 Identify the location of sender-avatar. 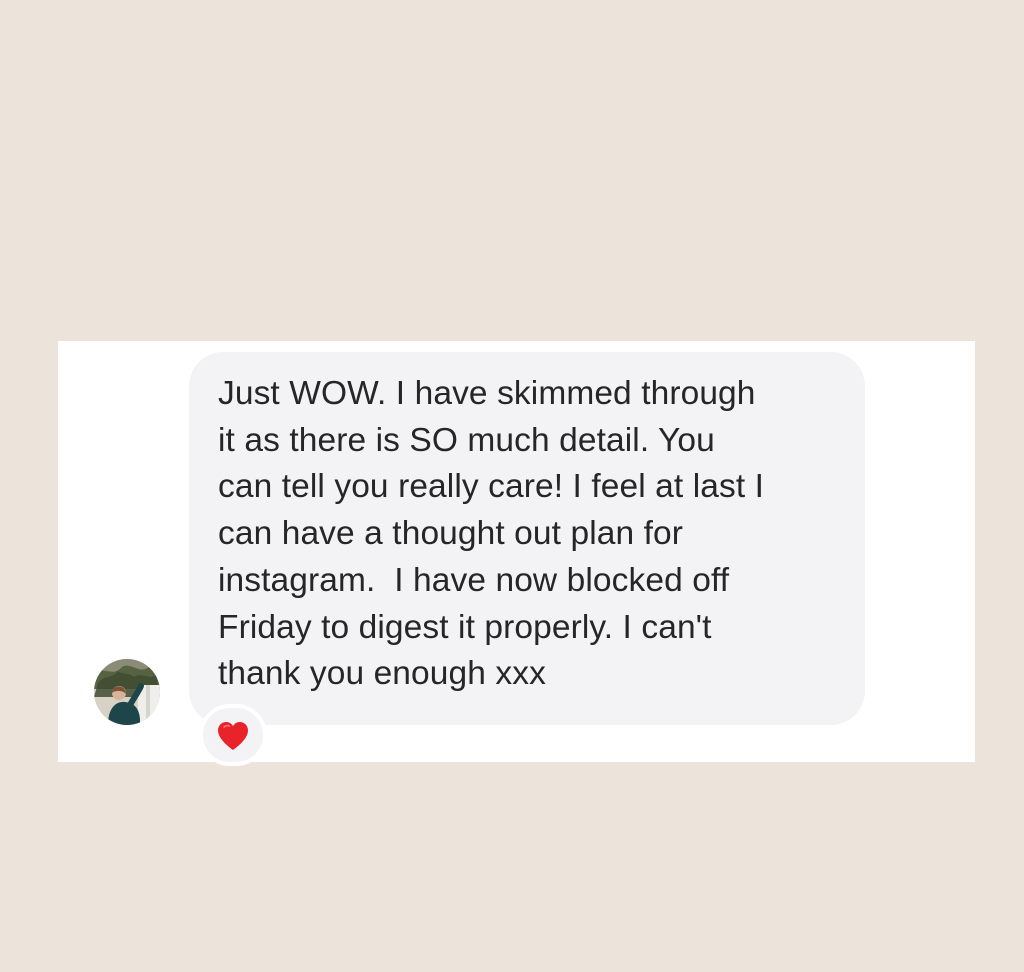
(127, 692).